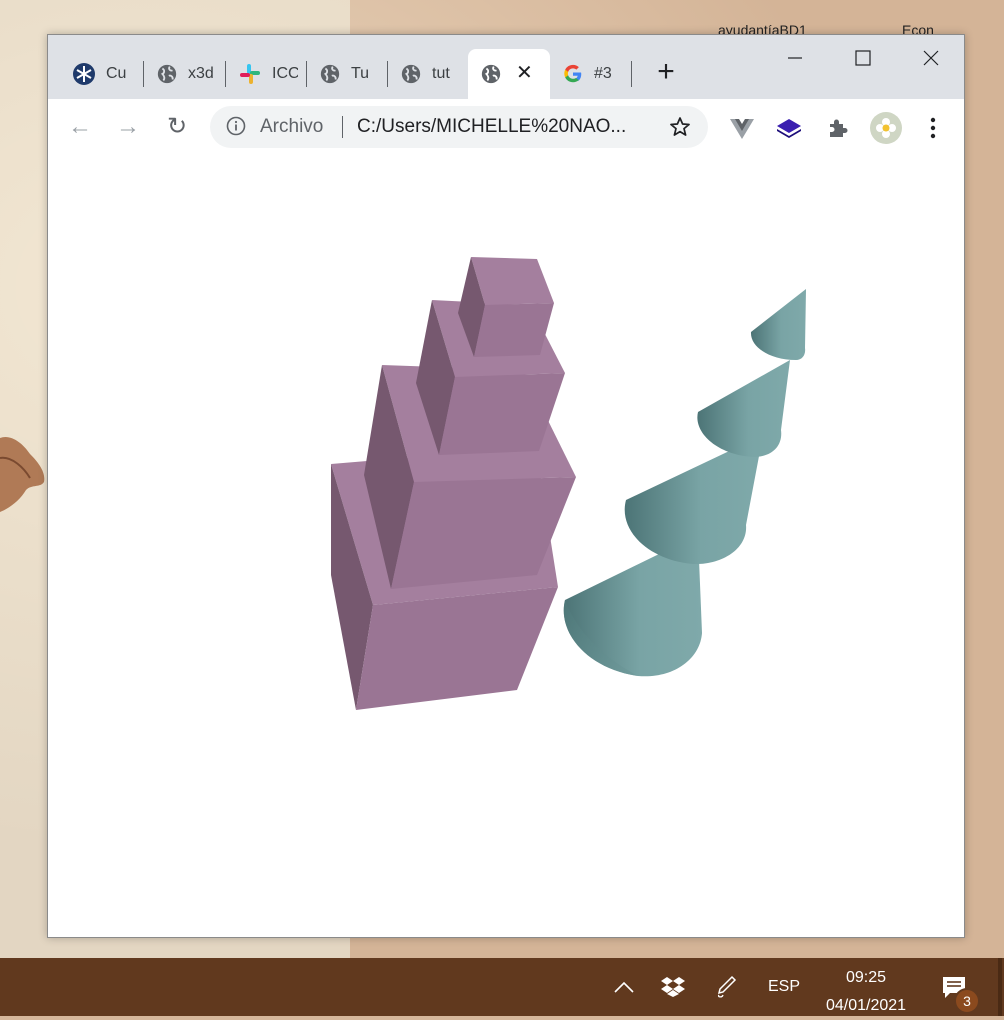 Image resolution: width=1004 pixels, height=1020 pixels. Describe the element at coordinates (1000, 987) in the screenshot. I see `show-desktop-button` at that location.